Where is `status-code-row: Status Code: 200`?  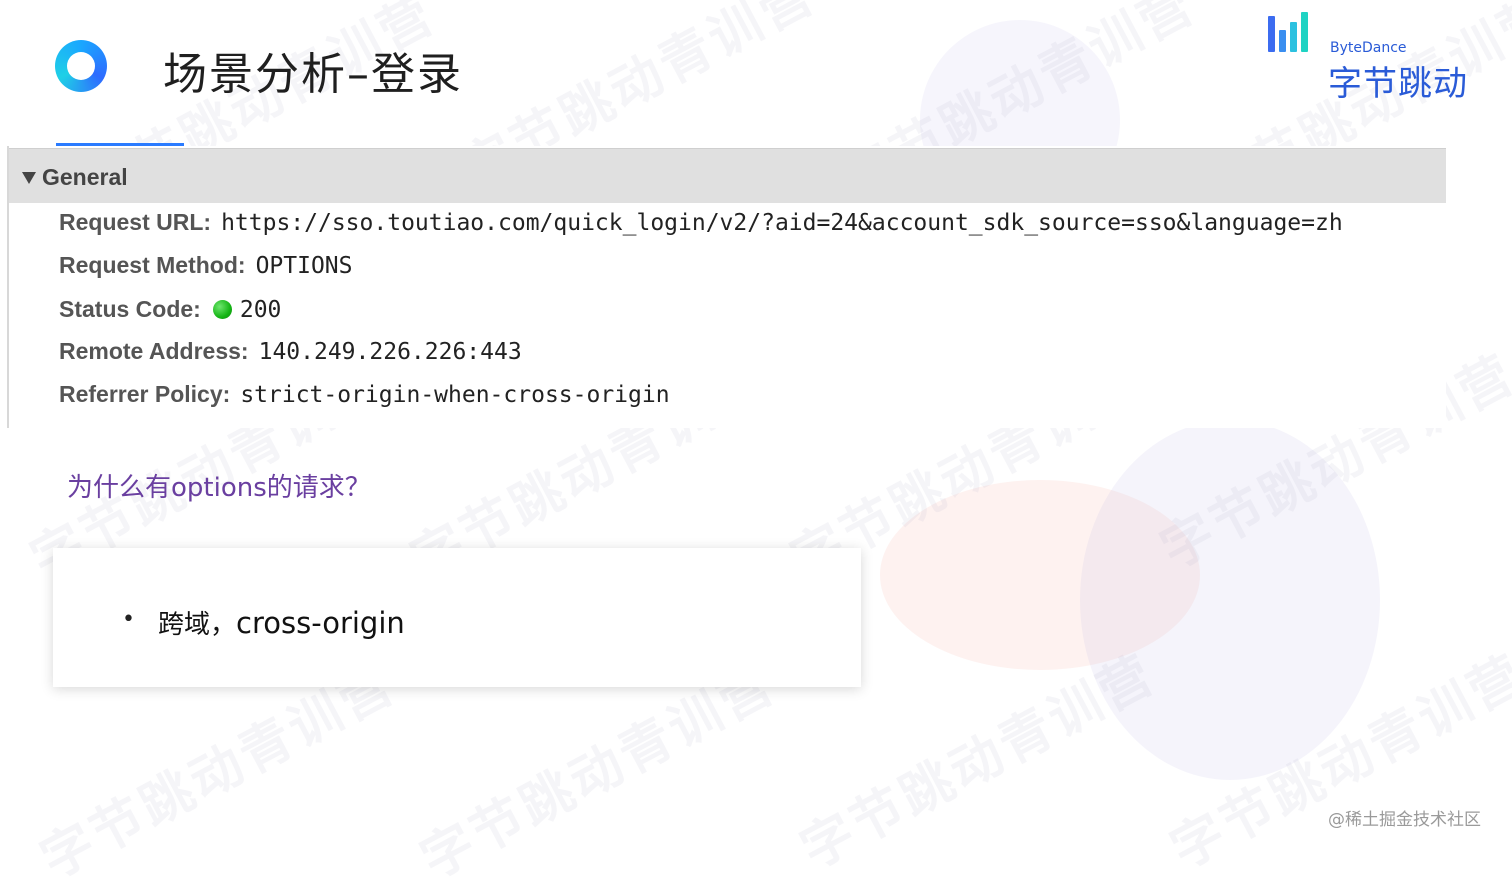 status-code-row: Status Code: 200 is located at coordinates (170, 311).